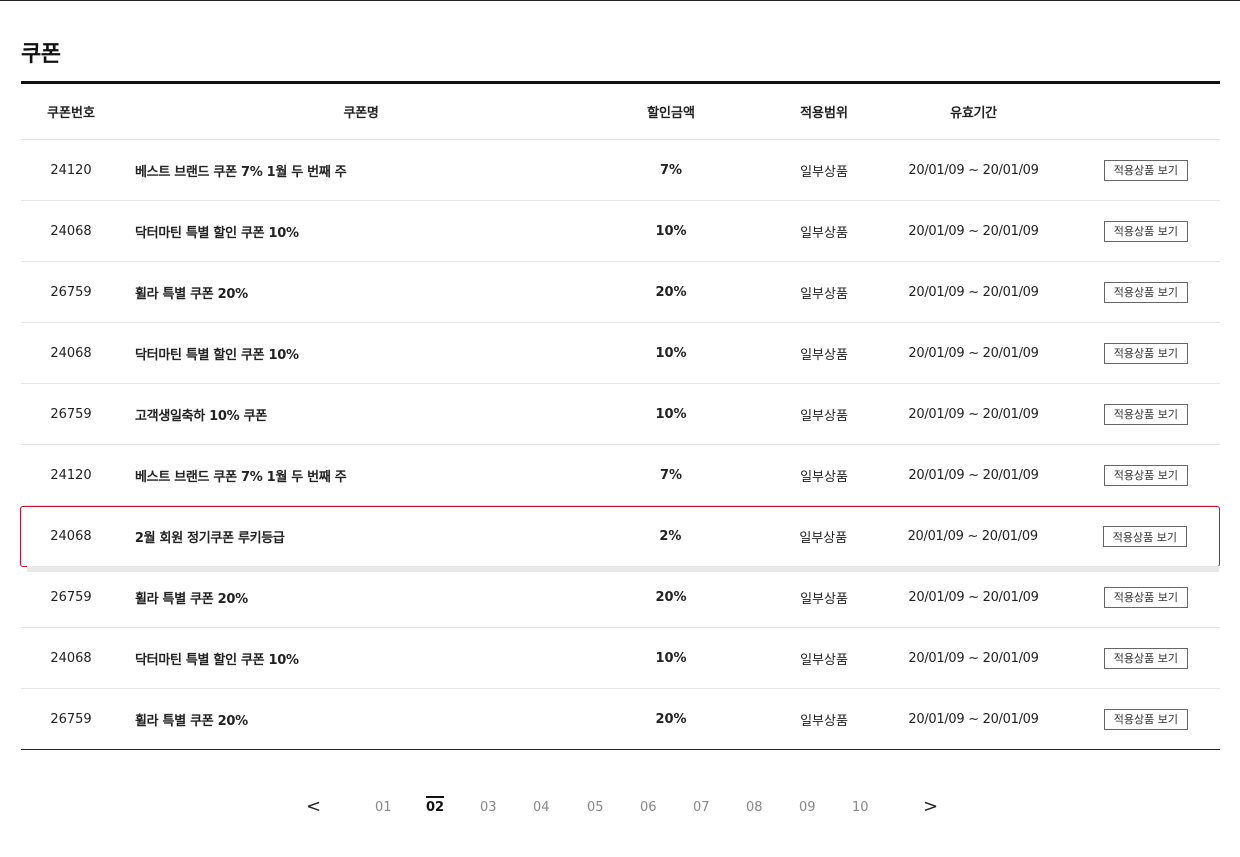 The height and width of the screenshot is (857, 1240). I want to click on header-validity-period: 유효기간, so click(973, 113).